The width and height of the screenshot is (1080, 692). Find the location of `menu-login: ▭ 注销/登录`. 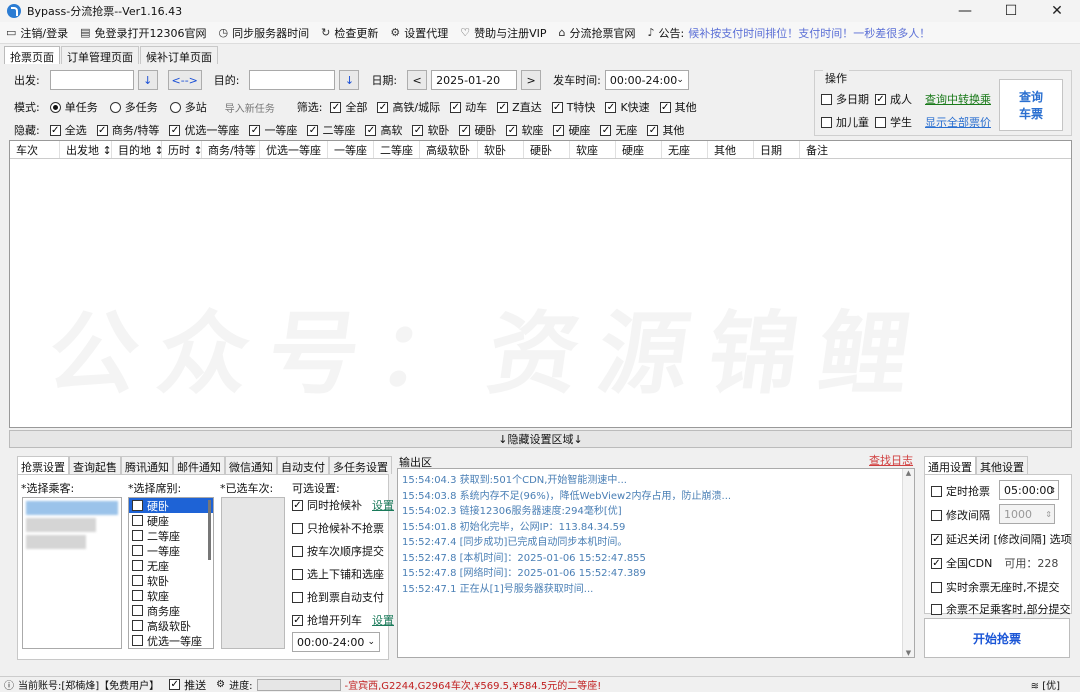

menu-login: ▭ 注销/登录 is located at coordinates (37, 33).